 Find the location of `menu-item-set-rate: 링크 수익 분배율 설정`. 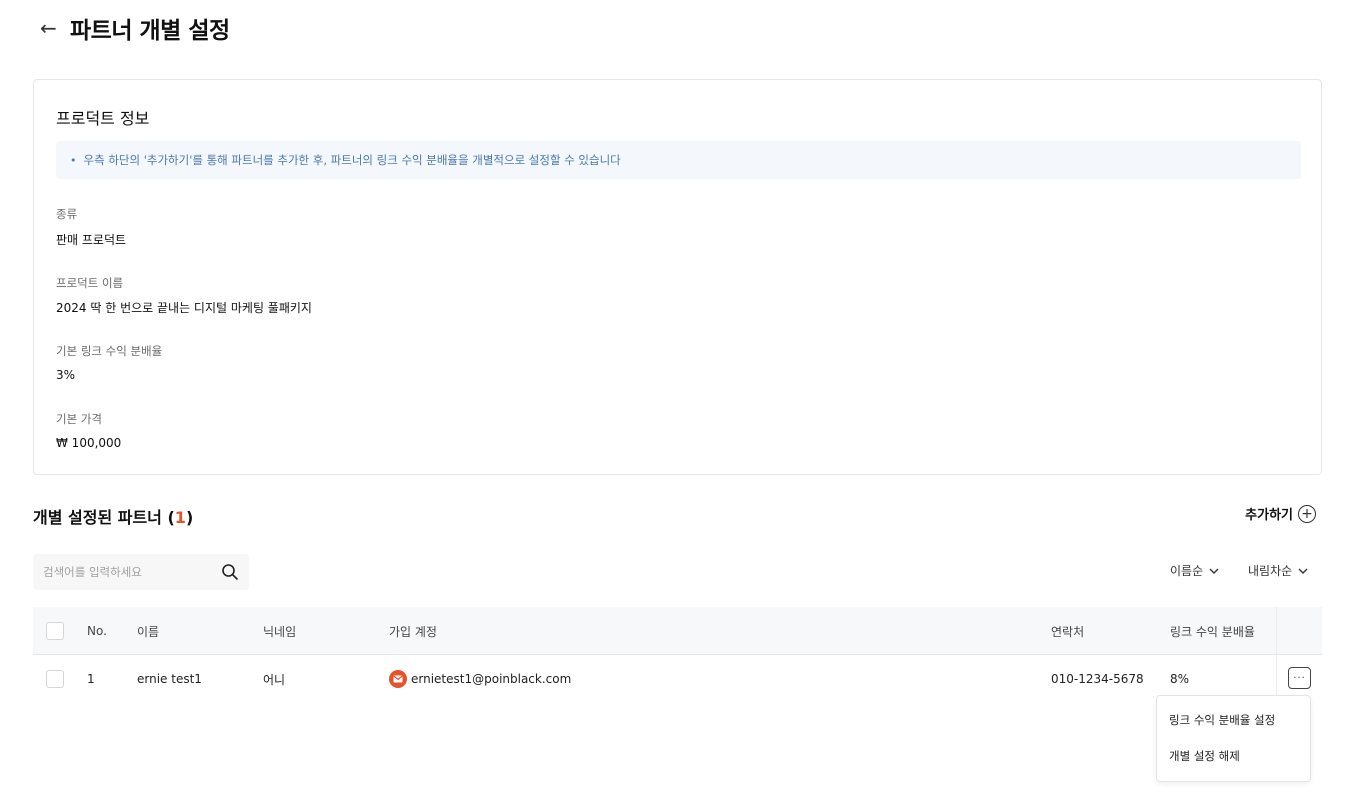

menu-item-set-rate: 링크 수익 분배율 설정 is located at coordinates (1222, 720).